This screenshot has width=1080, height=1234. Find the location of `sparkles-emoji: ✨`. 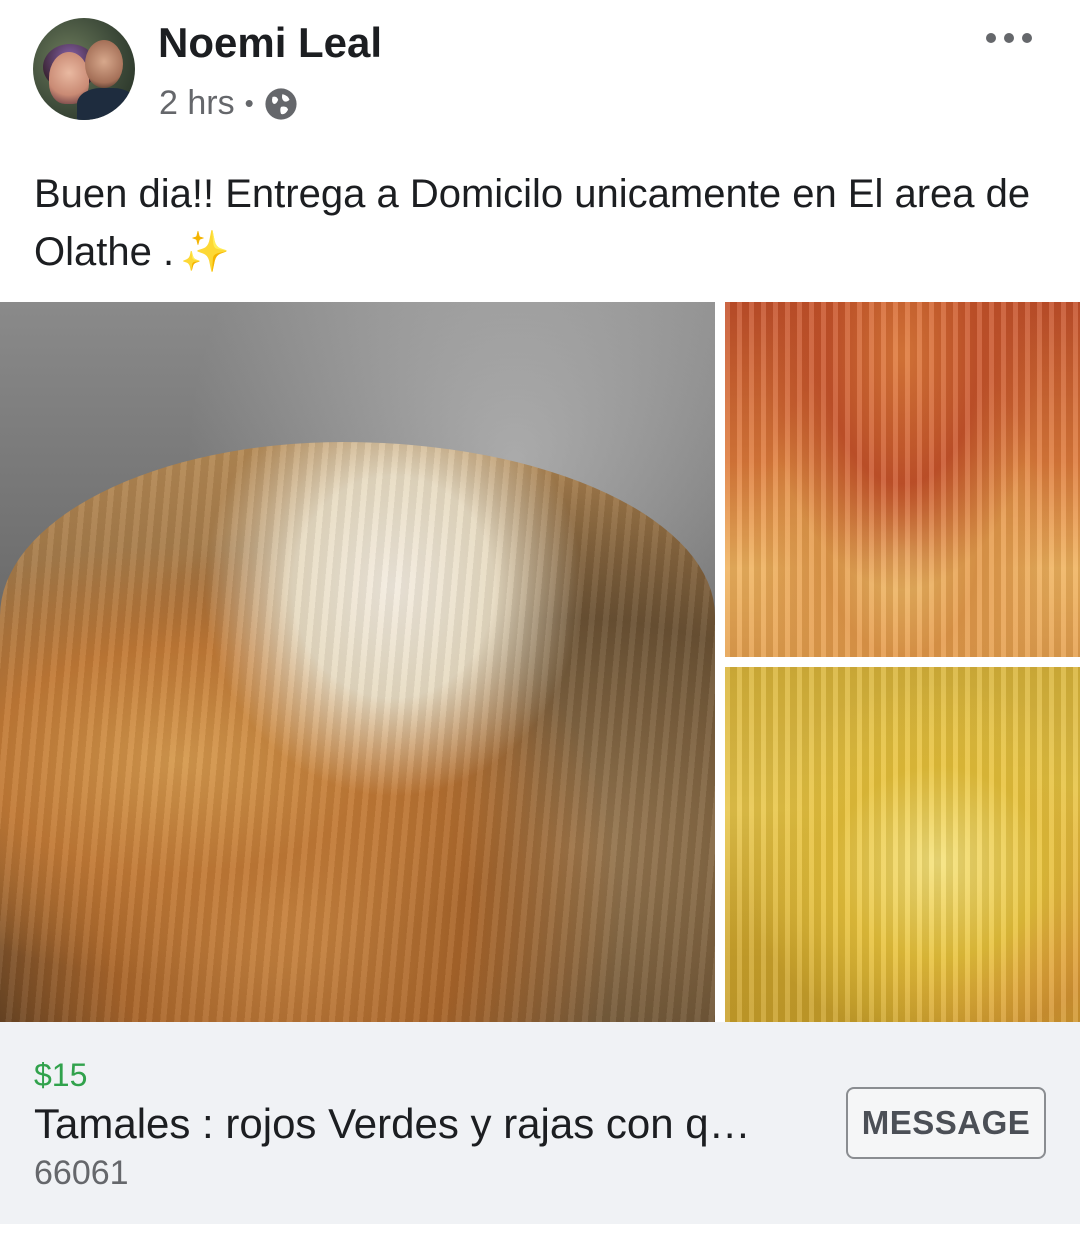

sparkles-emoji: ✨ is located at coordinates (205, 252).